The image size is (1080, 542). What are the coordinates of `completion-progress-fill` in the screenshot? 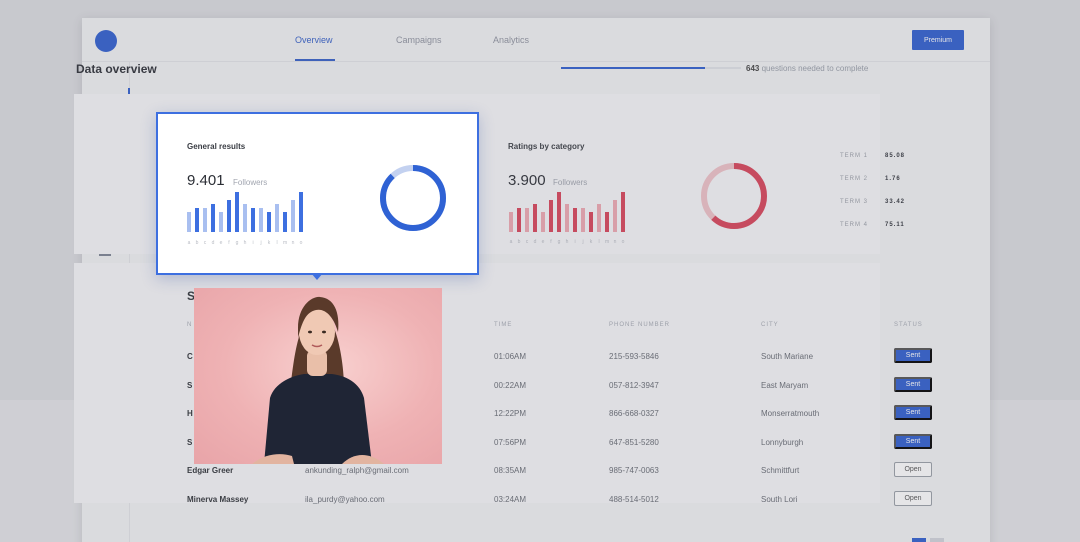 It's located at (633, 68).